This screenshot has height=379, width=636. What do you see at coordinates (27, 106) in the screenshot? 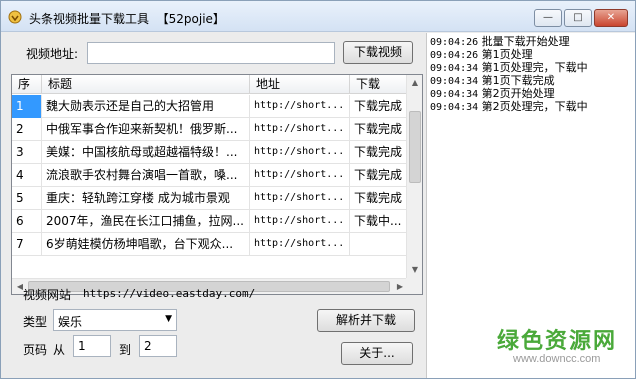
I see `row-num: 1` at bounding box center [27, 106].